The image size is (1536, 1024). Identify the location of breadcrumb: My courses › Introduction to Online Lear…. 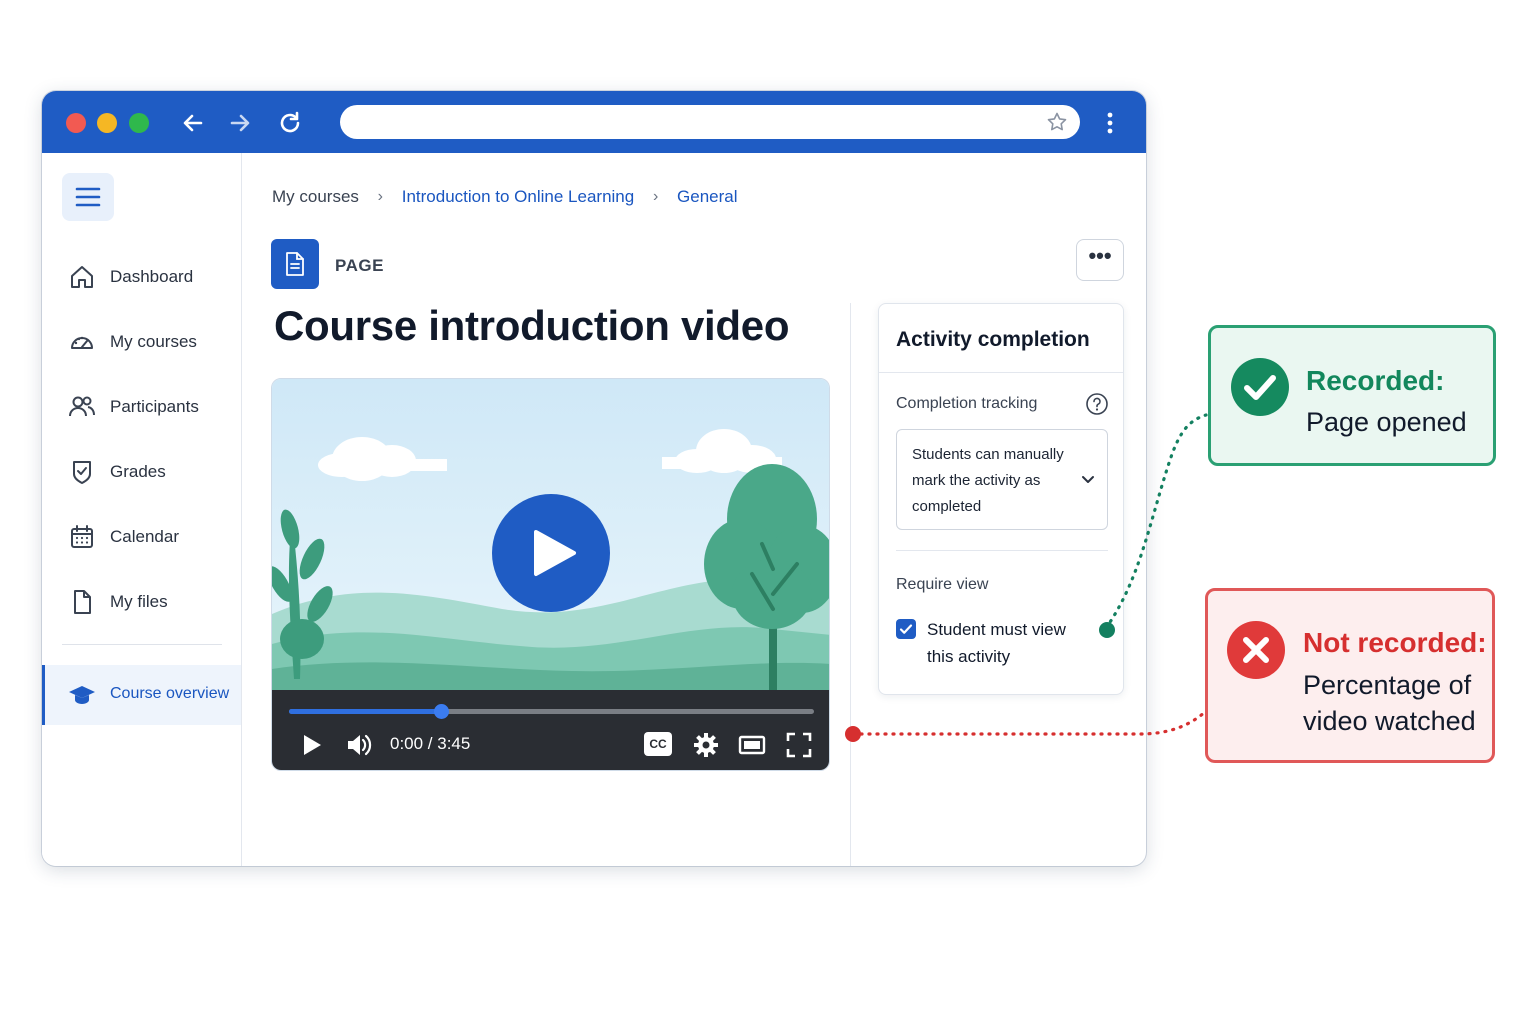
(505, 196).